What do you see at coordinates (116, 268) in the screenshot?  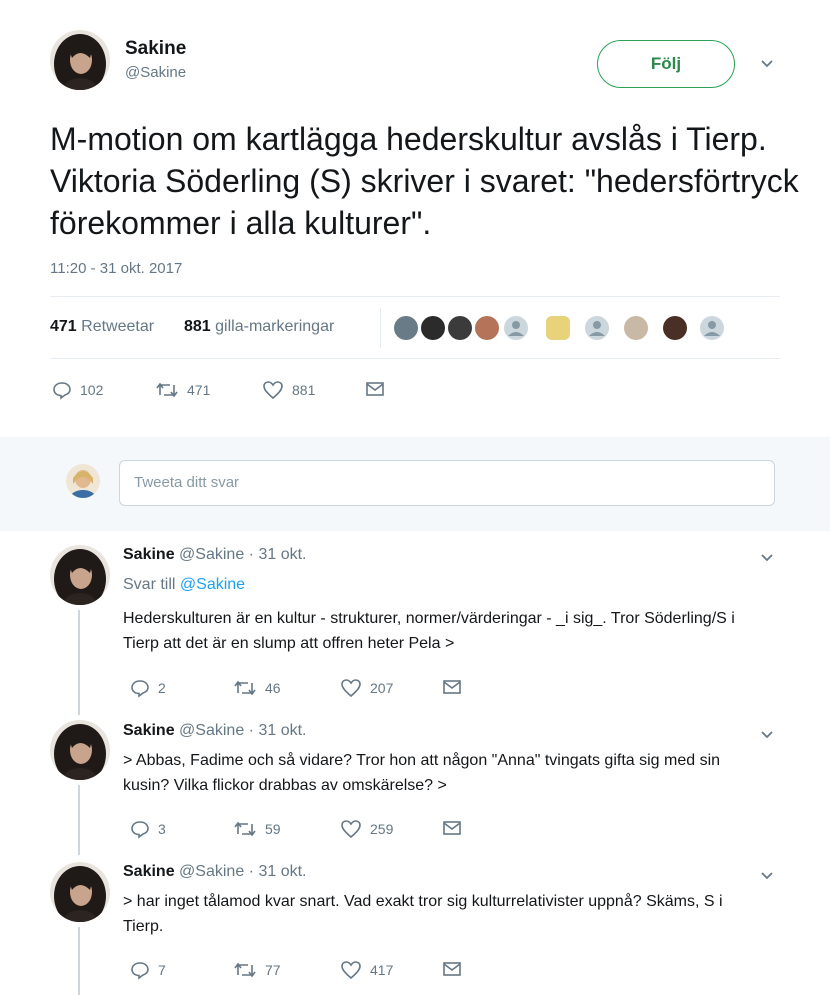 I see `tweet-timestamp: 11:20 - 31 okt. 2017` at bounding box center [116, 268].